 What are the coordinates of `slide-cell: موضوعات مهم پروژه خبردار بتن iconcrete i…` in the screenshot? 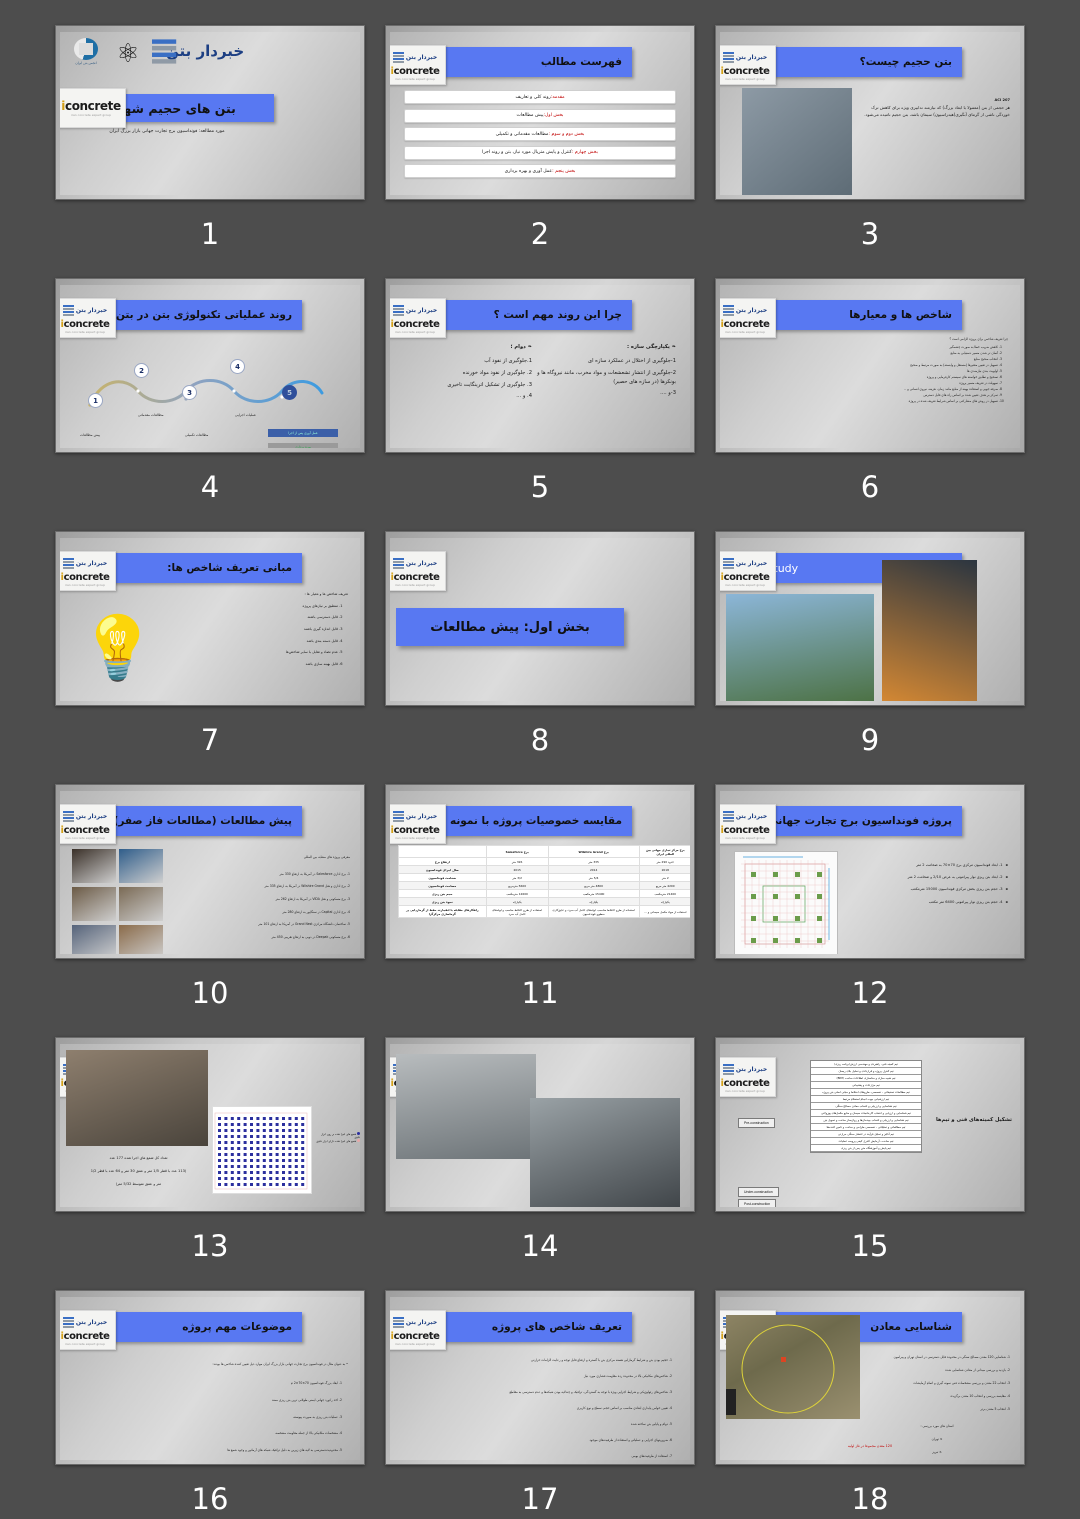 It's located at (210, 1404).